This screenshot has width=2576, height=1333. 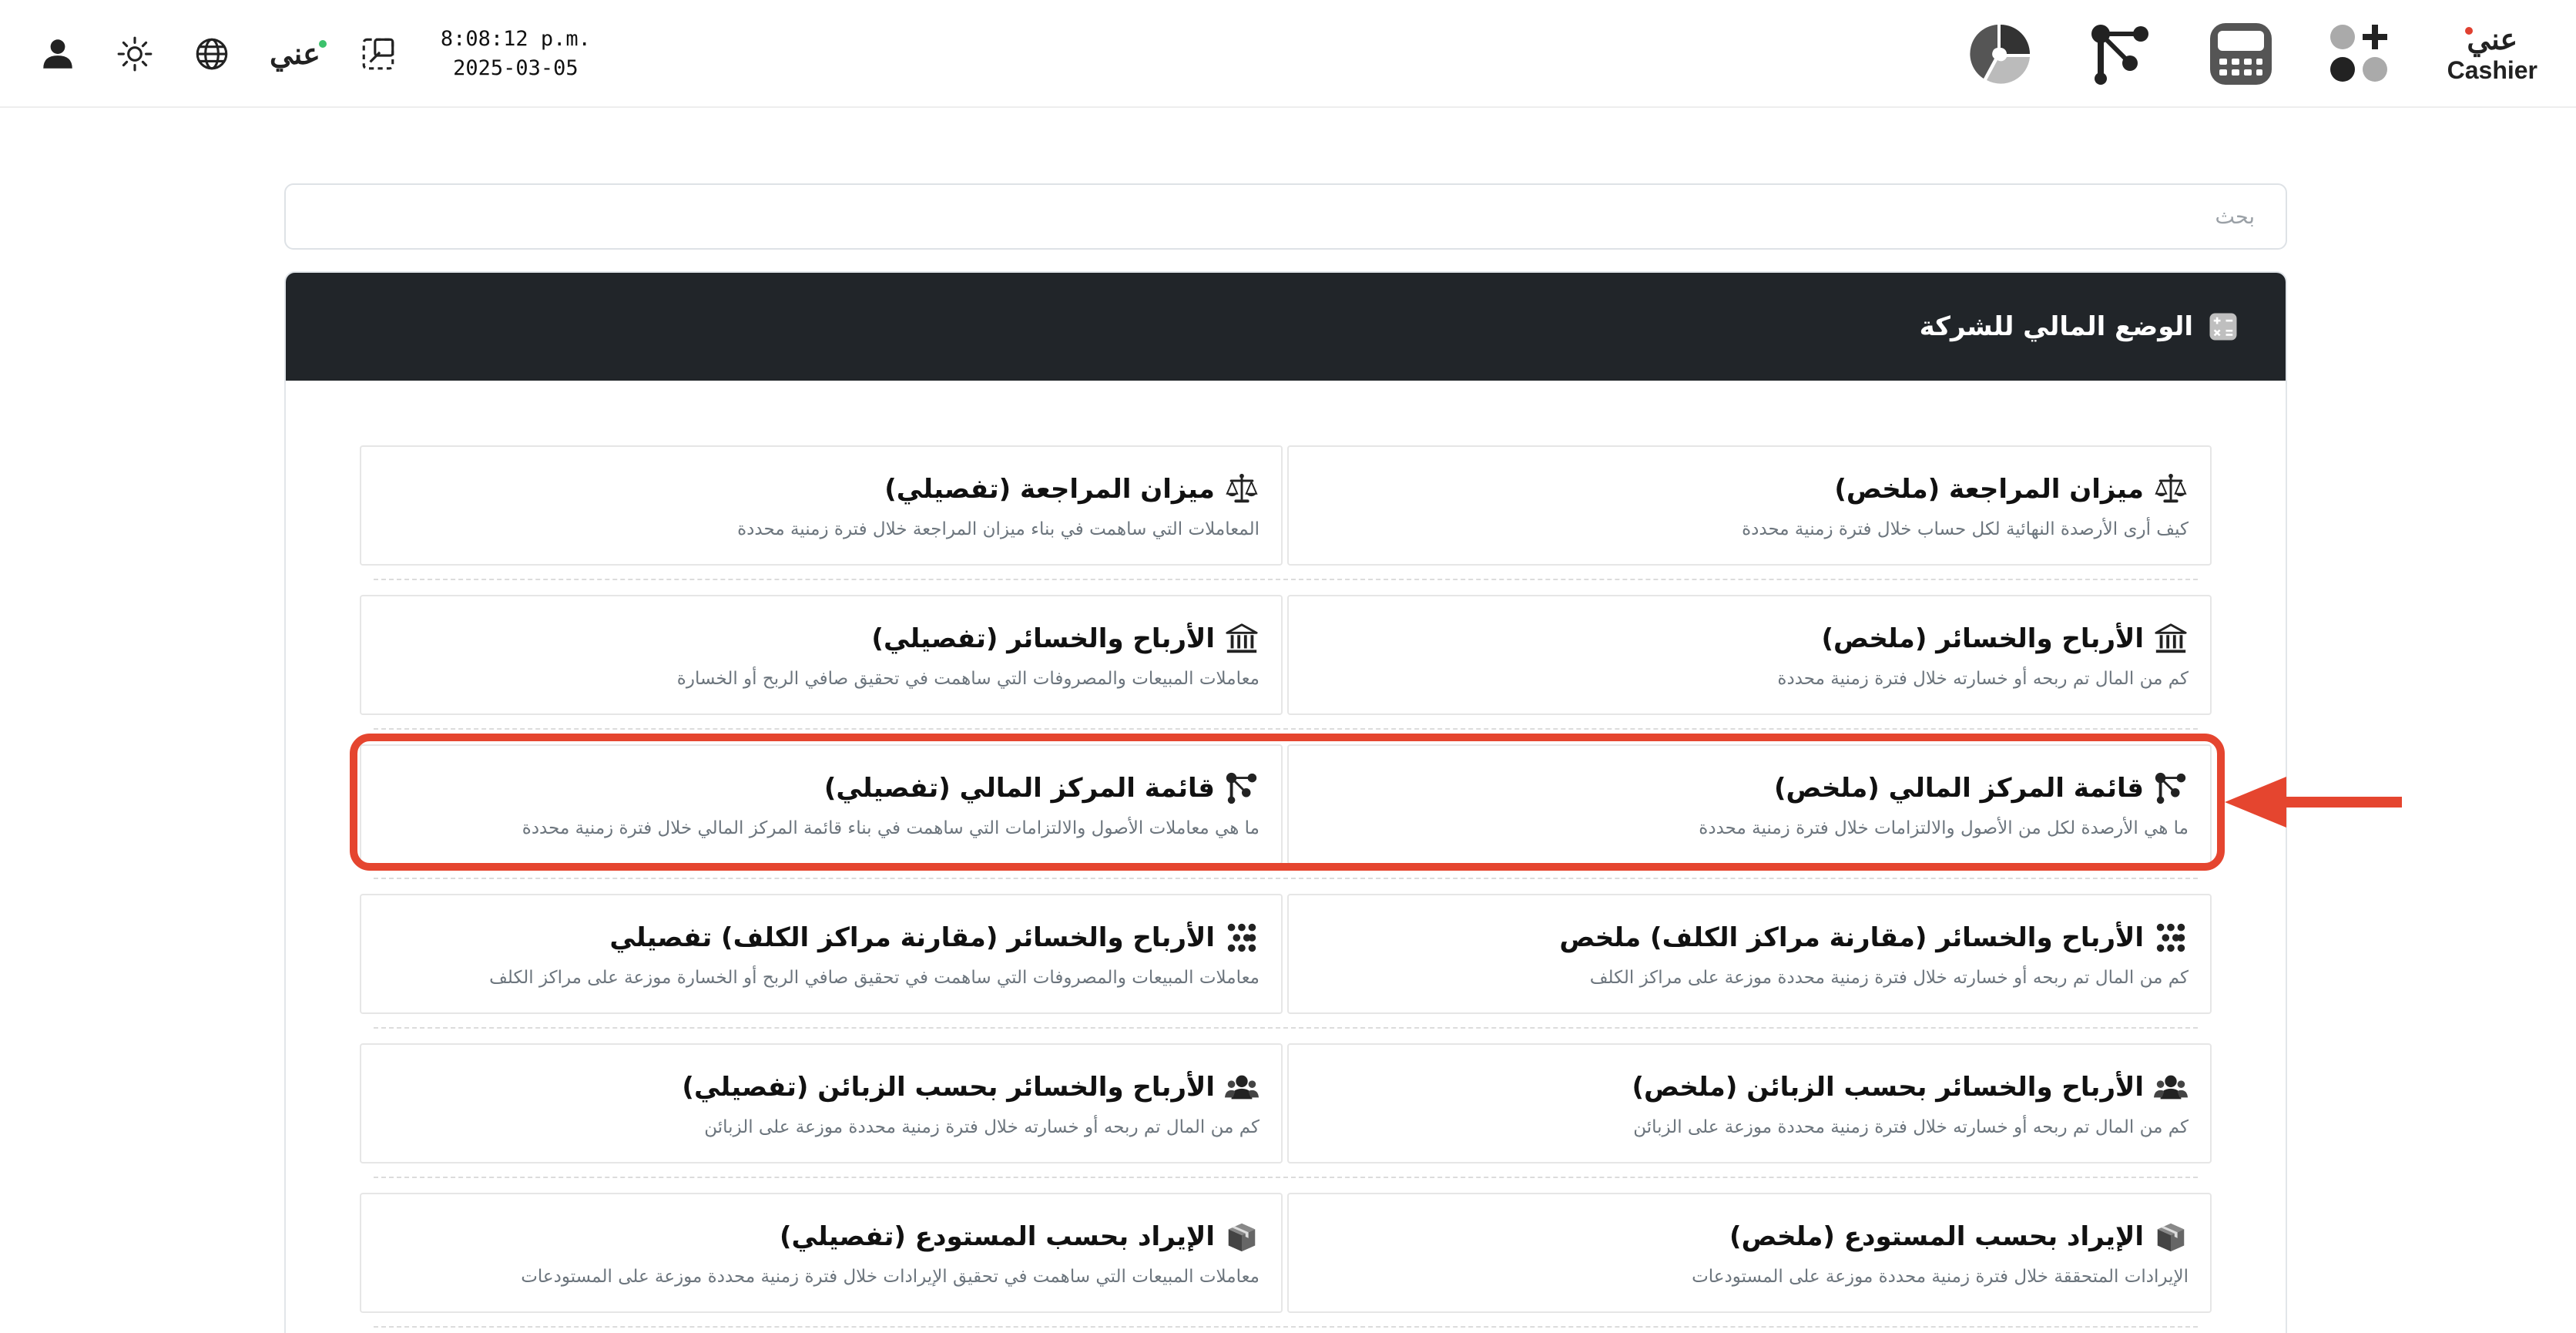 I want to click on report-title-text: الأرباح والخسائر (ملخص), so click(x=1983, y=638).